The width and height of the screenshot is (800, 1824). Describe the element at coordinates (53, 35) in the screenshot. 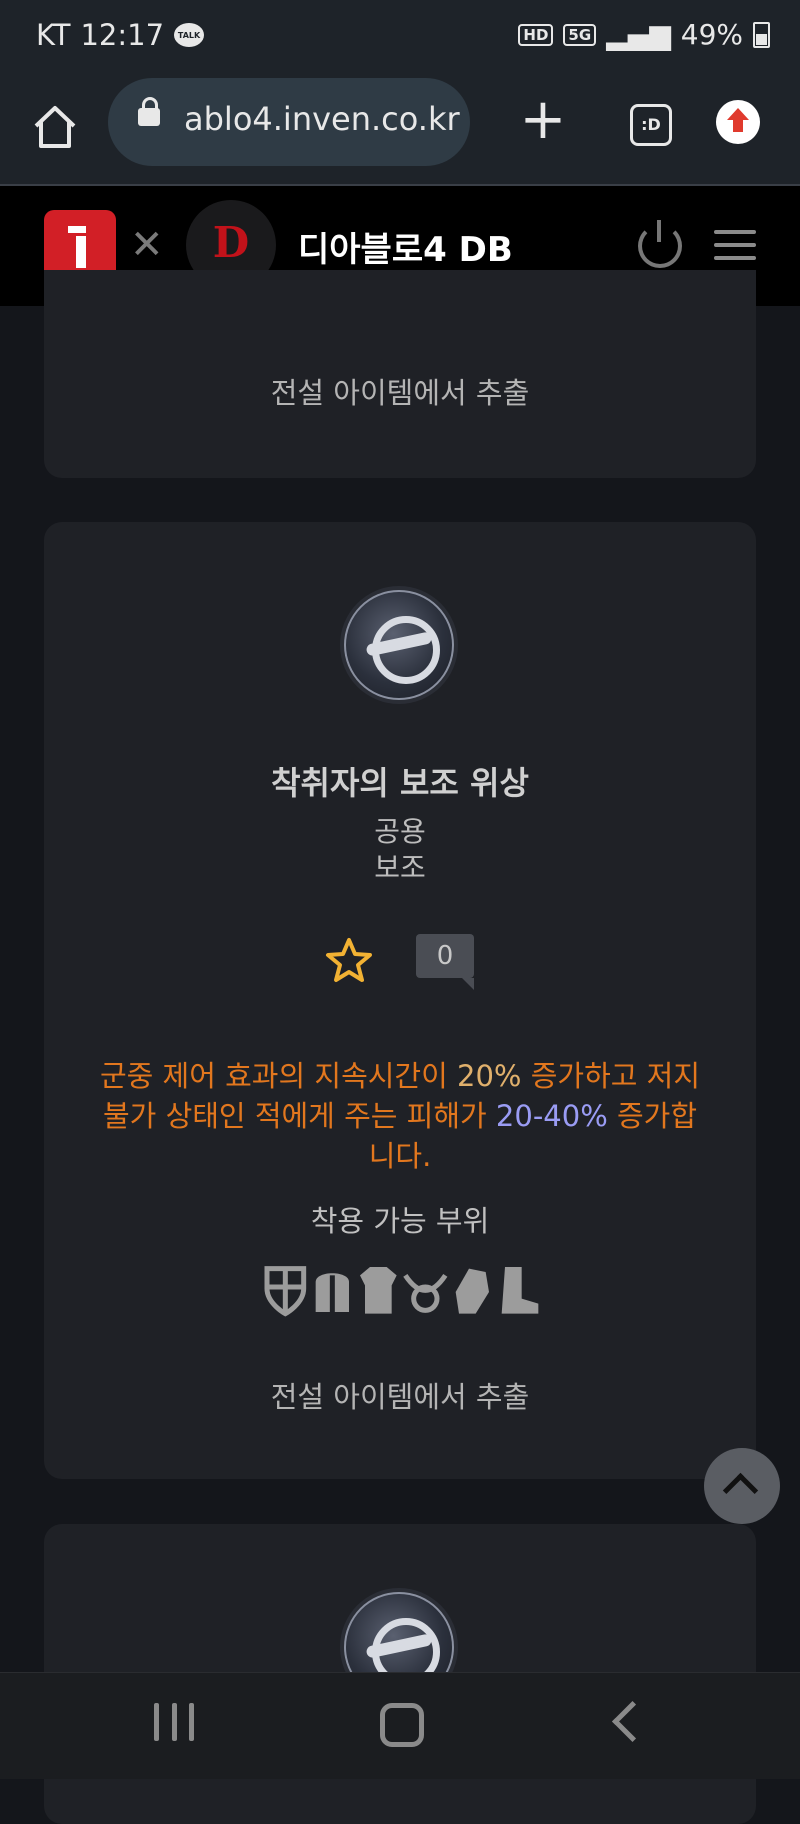

I see `carrier: KT` at that location.